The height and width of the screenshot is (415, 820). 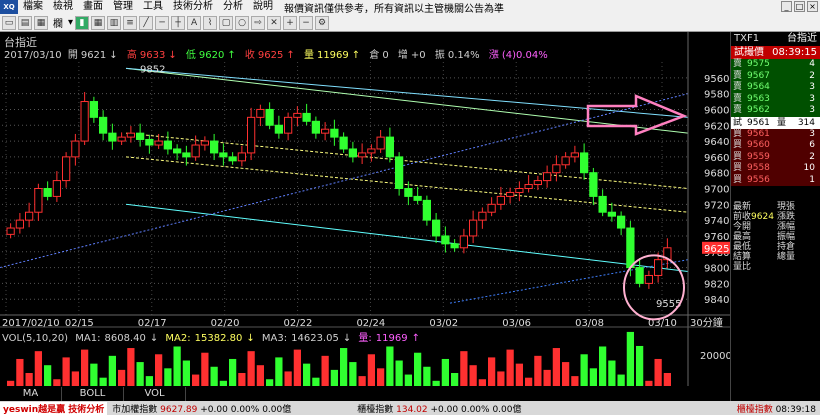 I want to click on tab-ma: MA, so click(x=31, y=394).